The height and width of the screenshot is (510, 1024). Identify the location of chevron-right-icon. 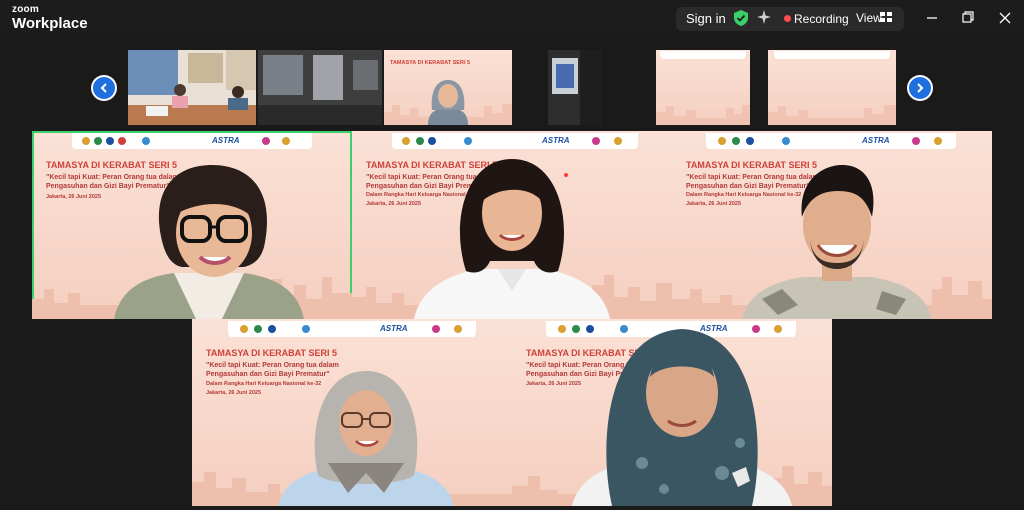
(920, 88).